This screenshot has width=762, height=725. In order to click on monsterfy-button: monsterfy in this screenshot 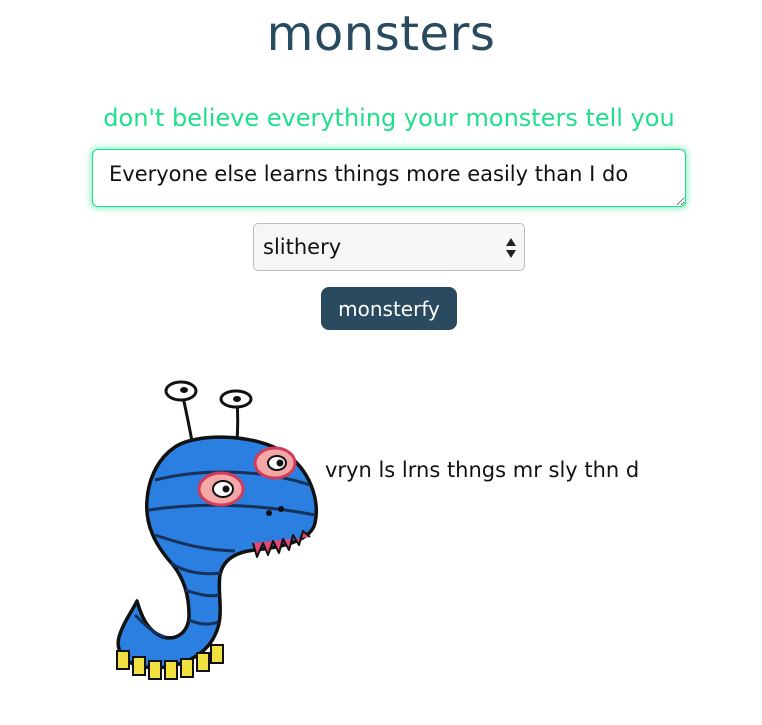, I will do `click(389, 308)`.